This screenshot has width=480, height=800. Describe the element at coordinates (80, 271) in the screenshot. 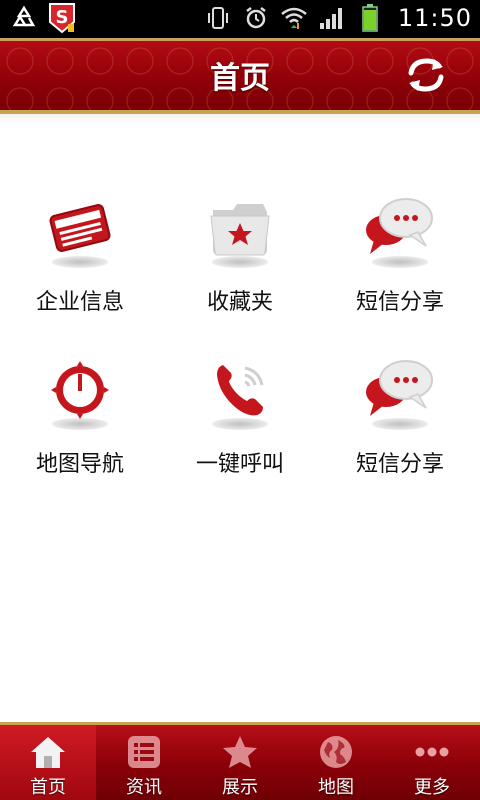

I see `grid-item-company-info: 企业信息` at that location.